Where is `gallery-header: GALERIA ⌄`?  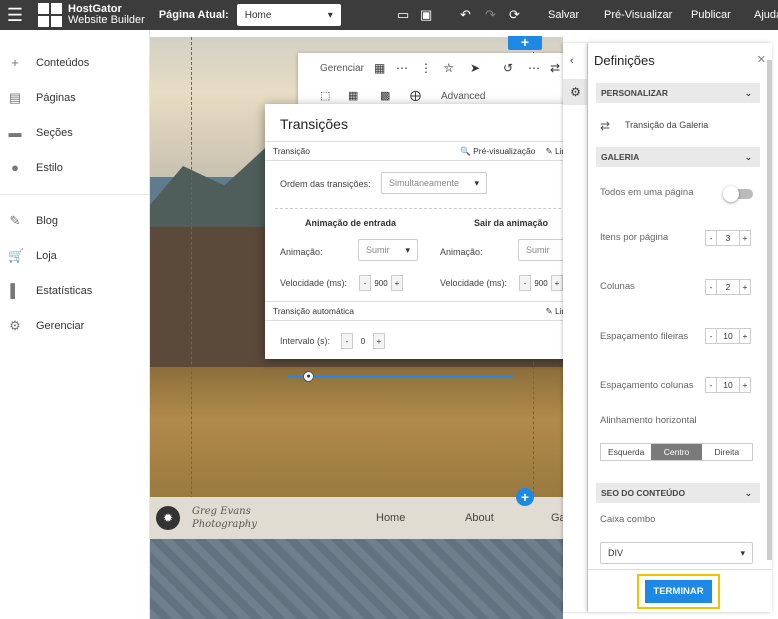 gallery-header: GALERIA ⌄ is located at coordinates (678, 157).